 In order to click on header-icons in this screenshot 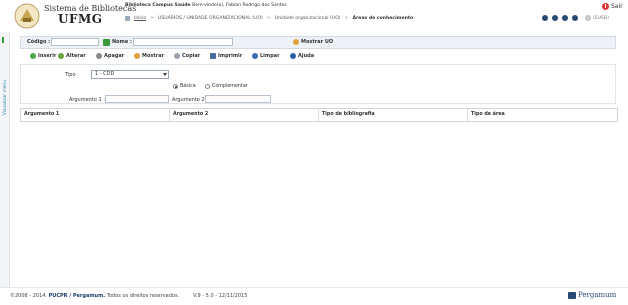, I will do `click(560, 18)`.